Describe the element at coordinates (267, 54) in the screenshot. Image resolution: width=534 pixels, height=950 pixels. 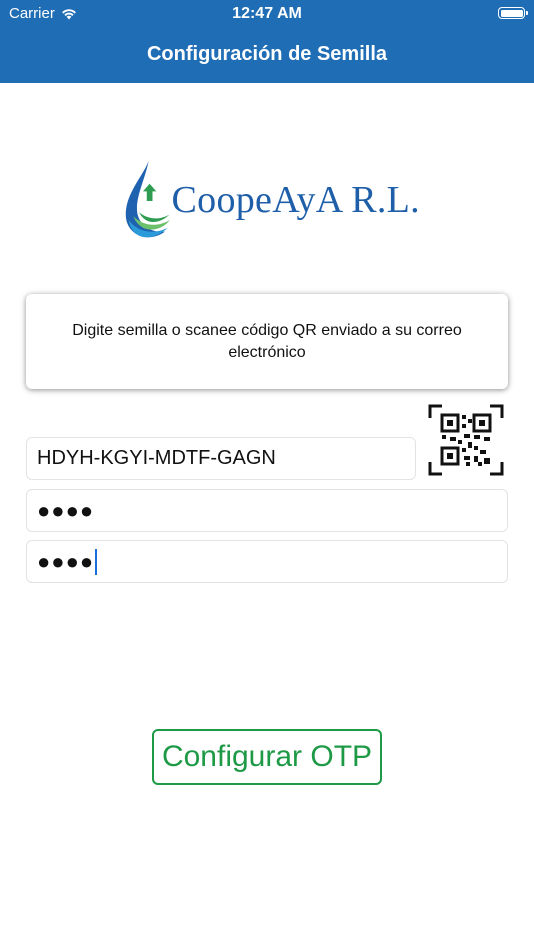
I see `page-title: Configuración de Semilla` at that location.